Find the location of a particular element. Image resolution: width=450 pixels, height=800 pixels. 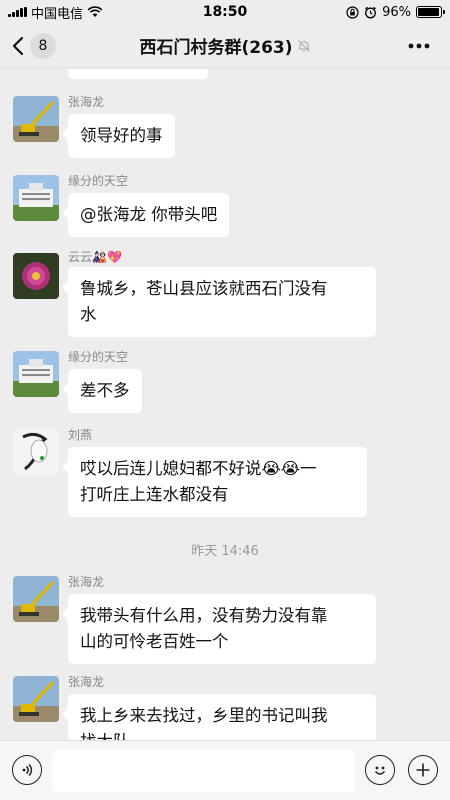

message-bubble: 我上乡来去找过，乡里的书记叫我 找大队 is located at coordinates (219, 717).